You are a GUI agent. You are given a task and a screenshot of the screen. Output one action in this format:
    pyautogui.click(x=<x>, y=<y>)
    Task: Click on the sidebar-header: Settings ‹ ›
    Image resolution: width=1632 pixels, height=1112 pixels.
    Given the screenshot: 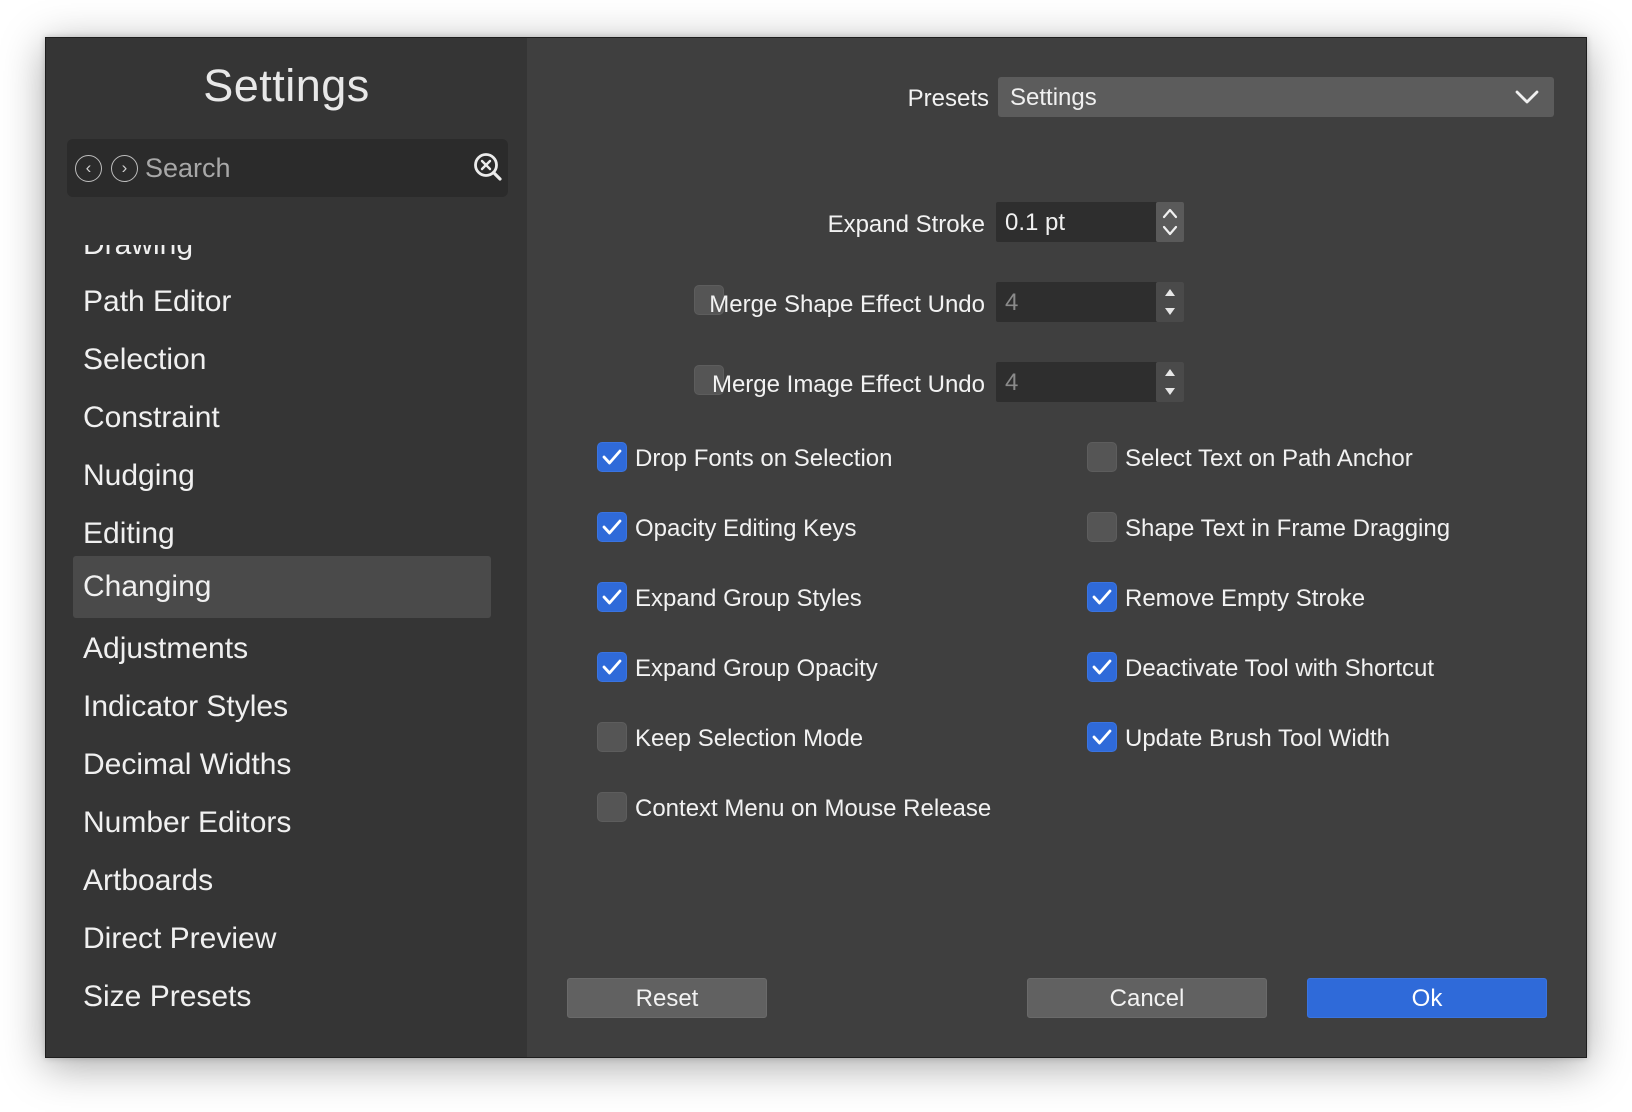 What is the action you would take?
    pyautogui.click(x=286, y=135)
    